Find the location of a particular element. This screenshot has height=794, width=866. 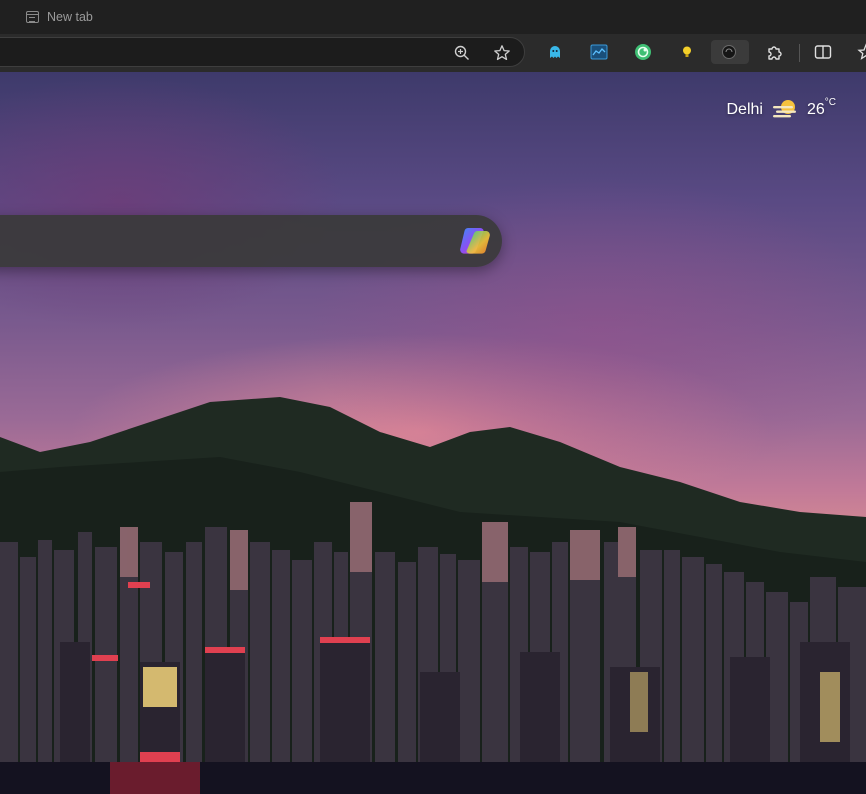

favorites-icon is located at coordinates (860, 52).